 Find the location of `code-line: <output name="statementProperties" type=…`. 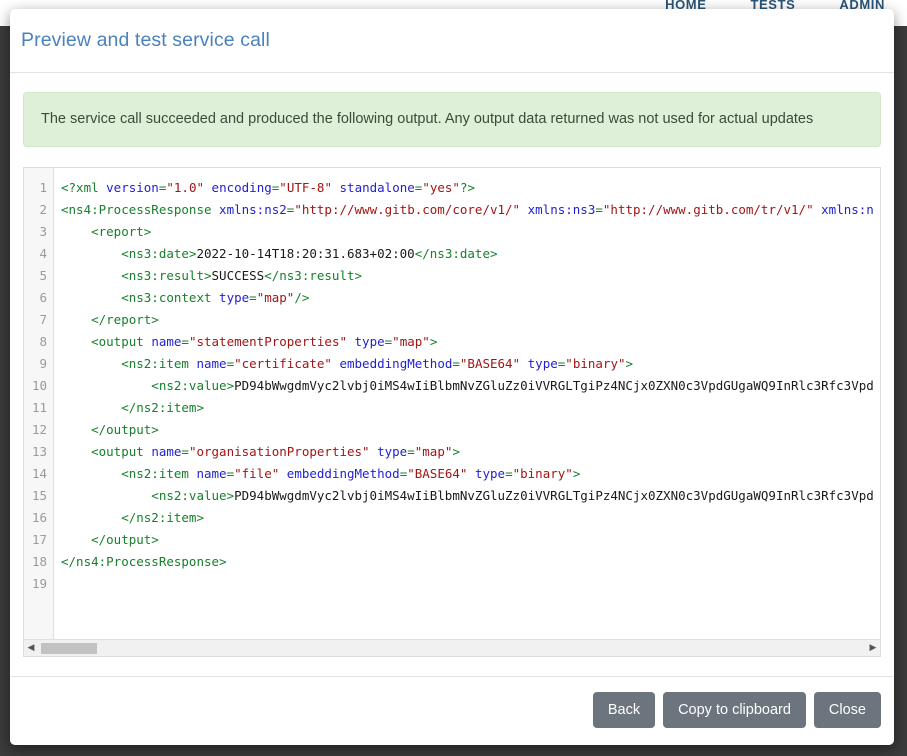

code-line: <output name="statementProperties" type=… is located at coordinates (470, 342).